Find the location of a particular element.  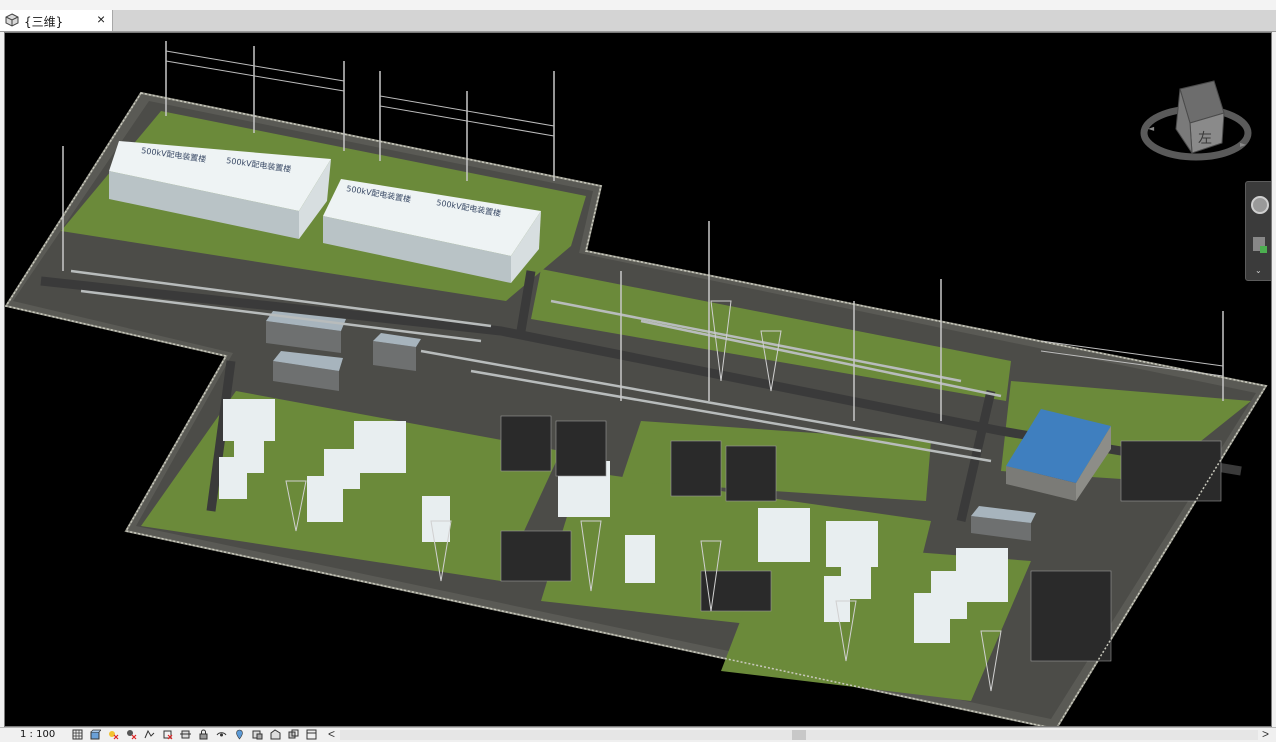

tab-title: {三维} is located at coordinates (44, 22).